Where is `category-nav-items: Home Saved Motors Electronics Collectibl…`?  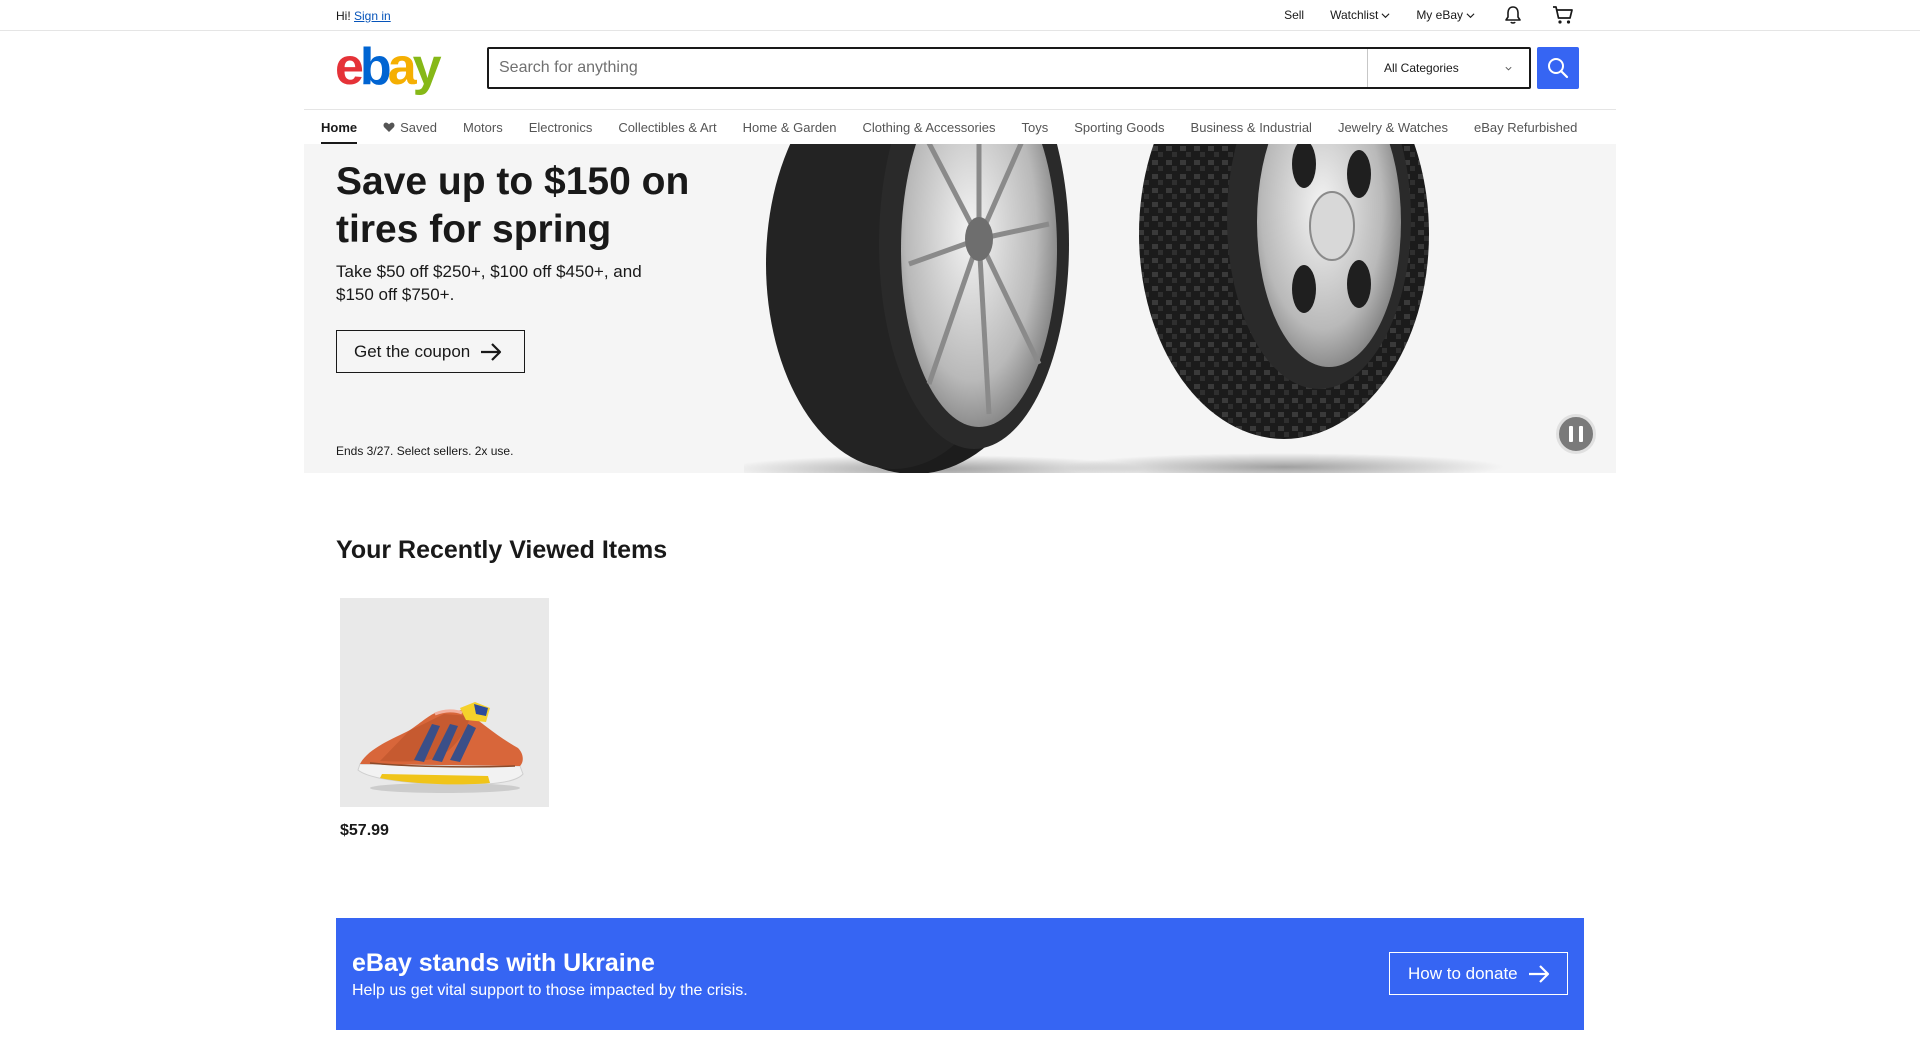 category-nav-items: Home Saved Motors Electronics Collectibl… is located at coordinates (949, 127).